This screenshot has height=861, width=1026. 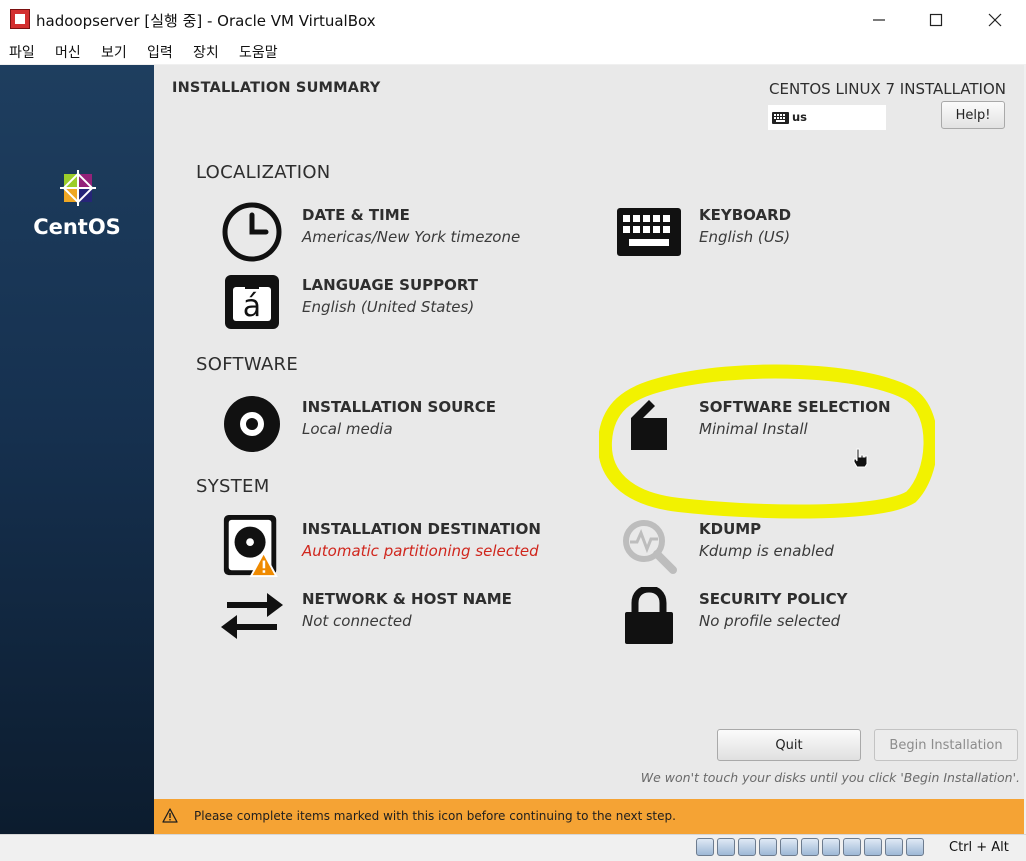 What do you see at coordinates (78, 188) in the screenshot?
I see `centos-logo-icon` at bounding box center [78, 188].